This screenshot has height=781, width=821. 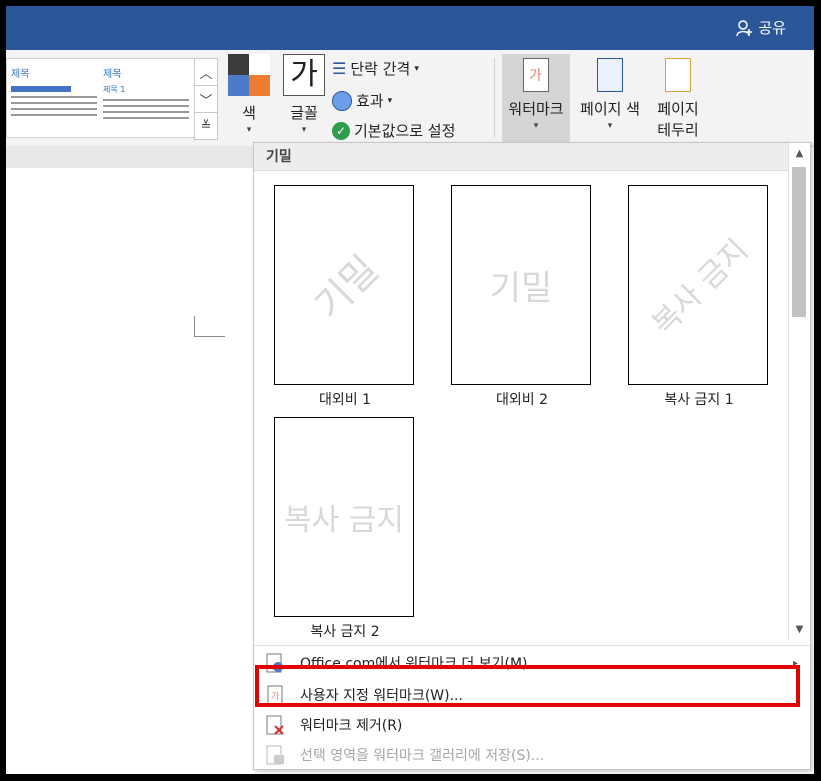 I want to click on effects-icon, so click(x=342, y=100).